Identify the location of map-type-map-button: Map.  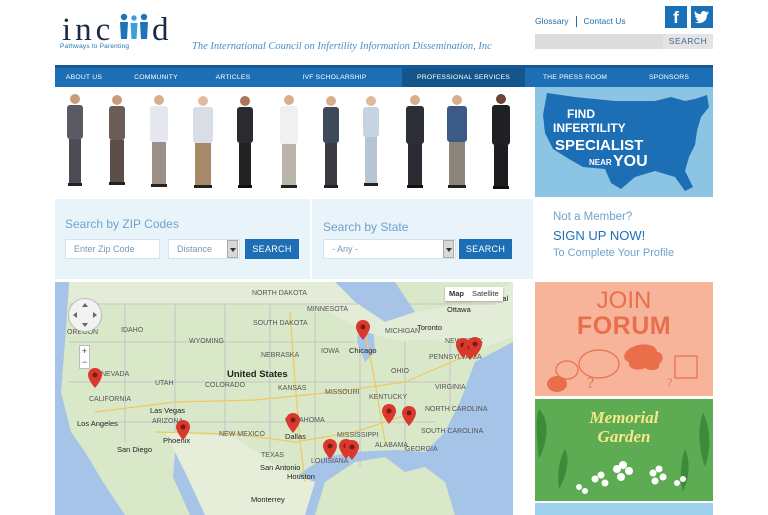
(456, 294).